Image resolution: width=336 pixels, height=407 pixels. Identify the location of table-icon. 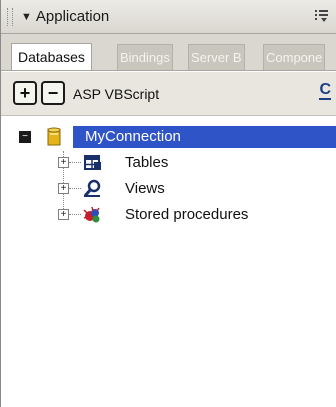
(93, 163).